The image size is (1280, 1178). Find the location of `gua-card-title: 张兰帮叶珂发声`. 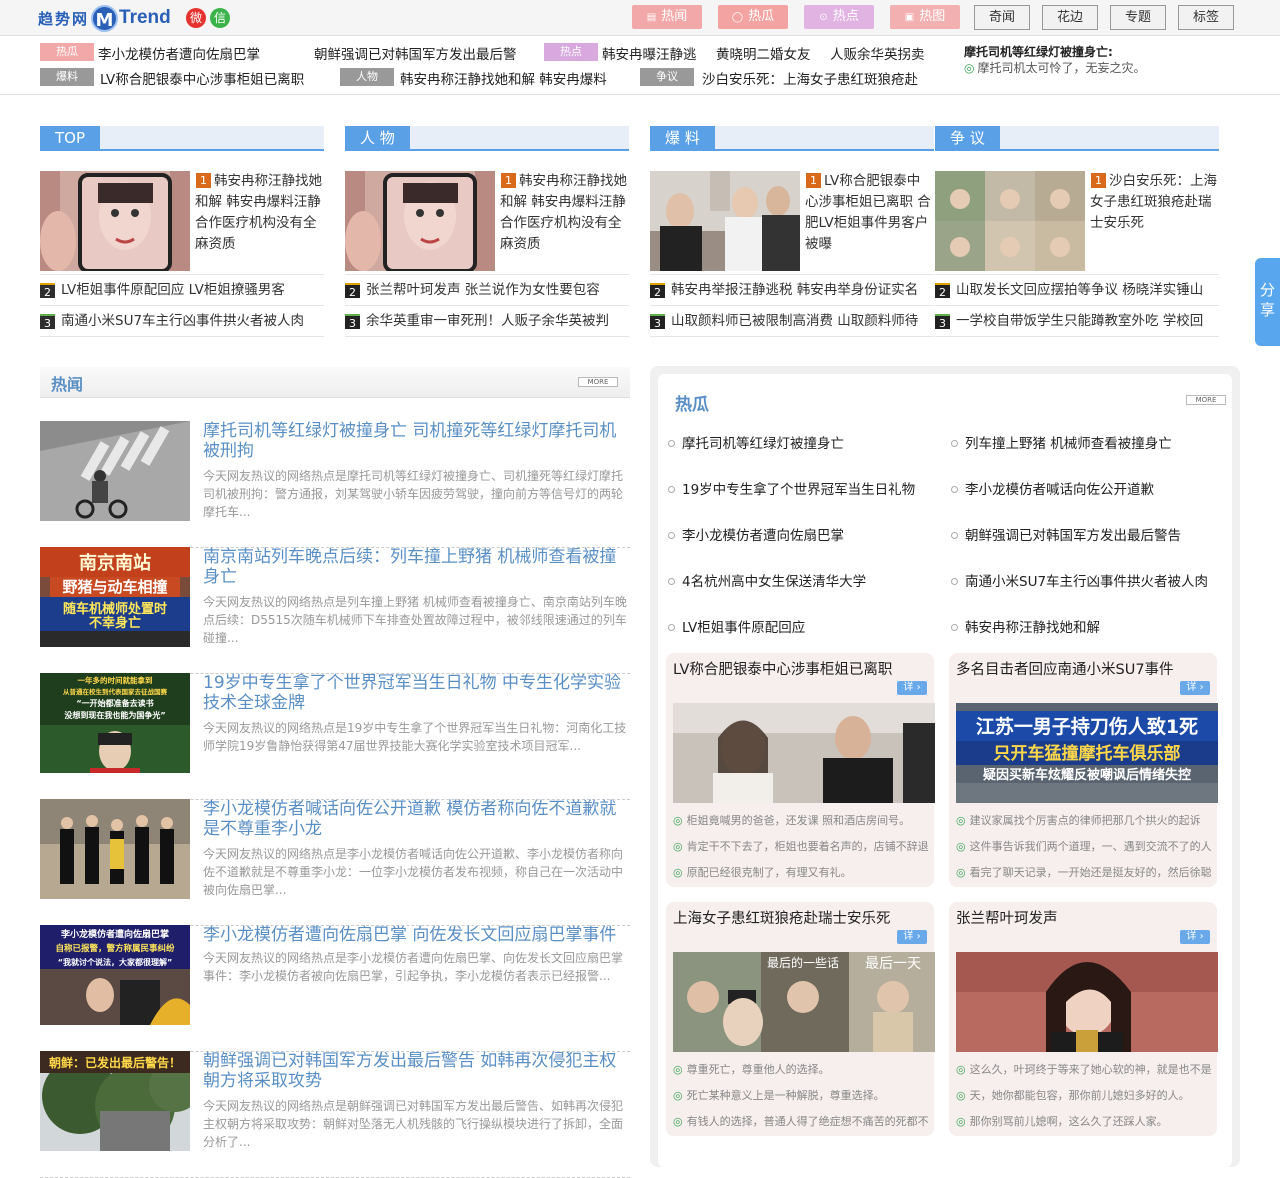

gua-card-title: 张兰帮叶珂发声 is located at coordinates (1007, 917).